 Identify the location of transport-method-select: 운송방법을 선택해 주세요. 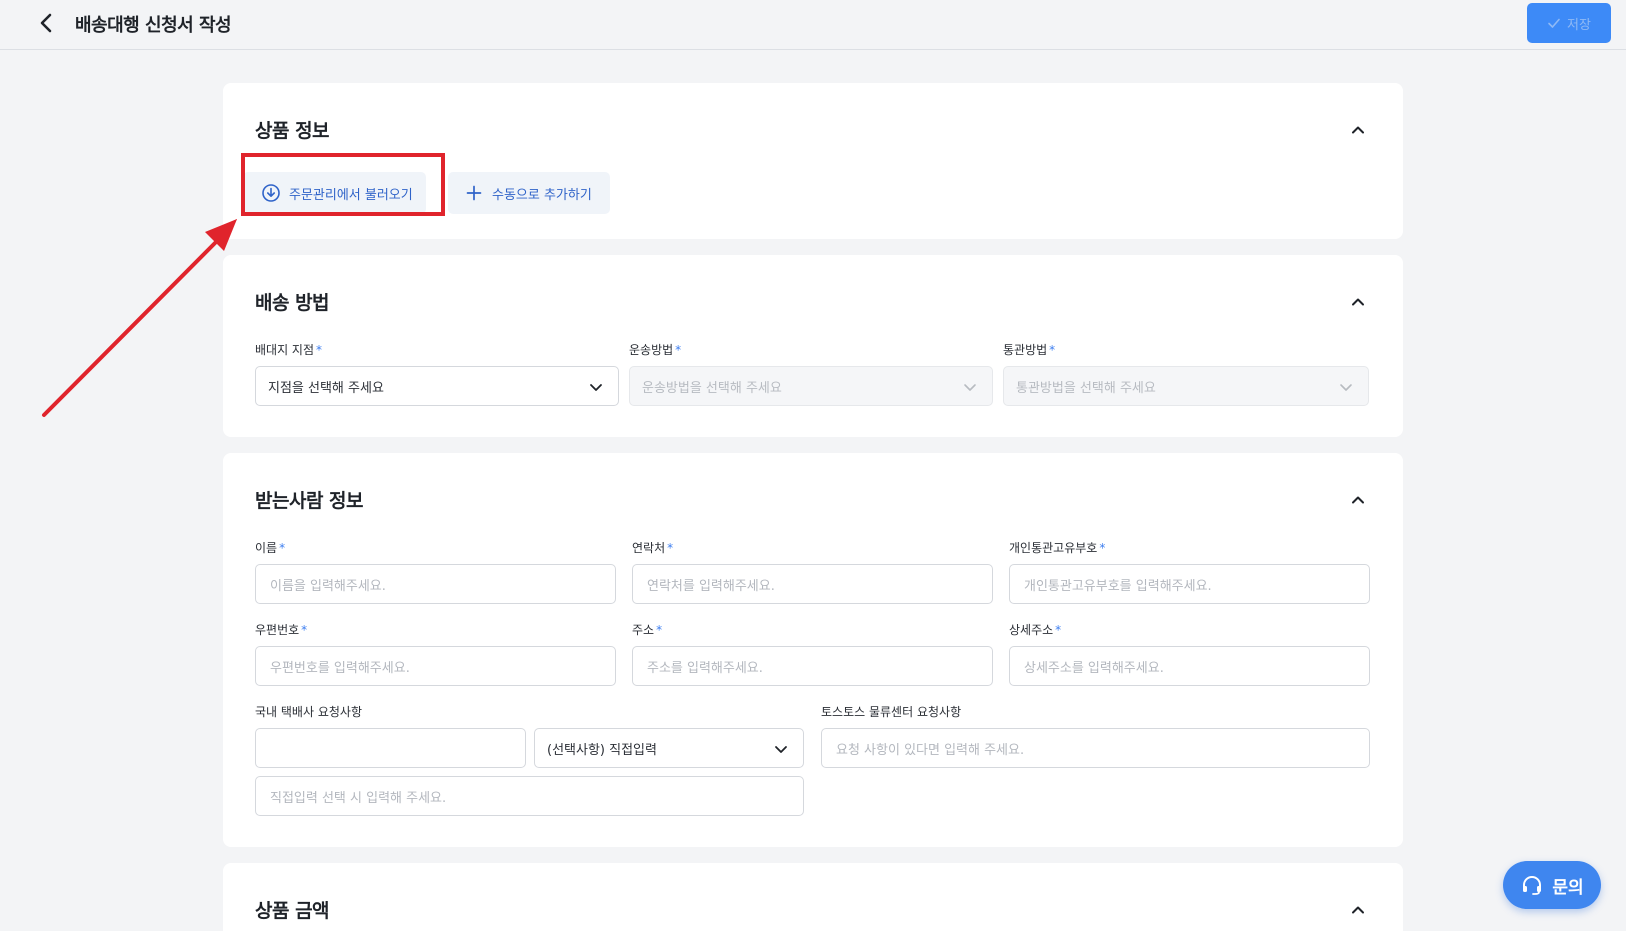
(811, 386).